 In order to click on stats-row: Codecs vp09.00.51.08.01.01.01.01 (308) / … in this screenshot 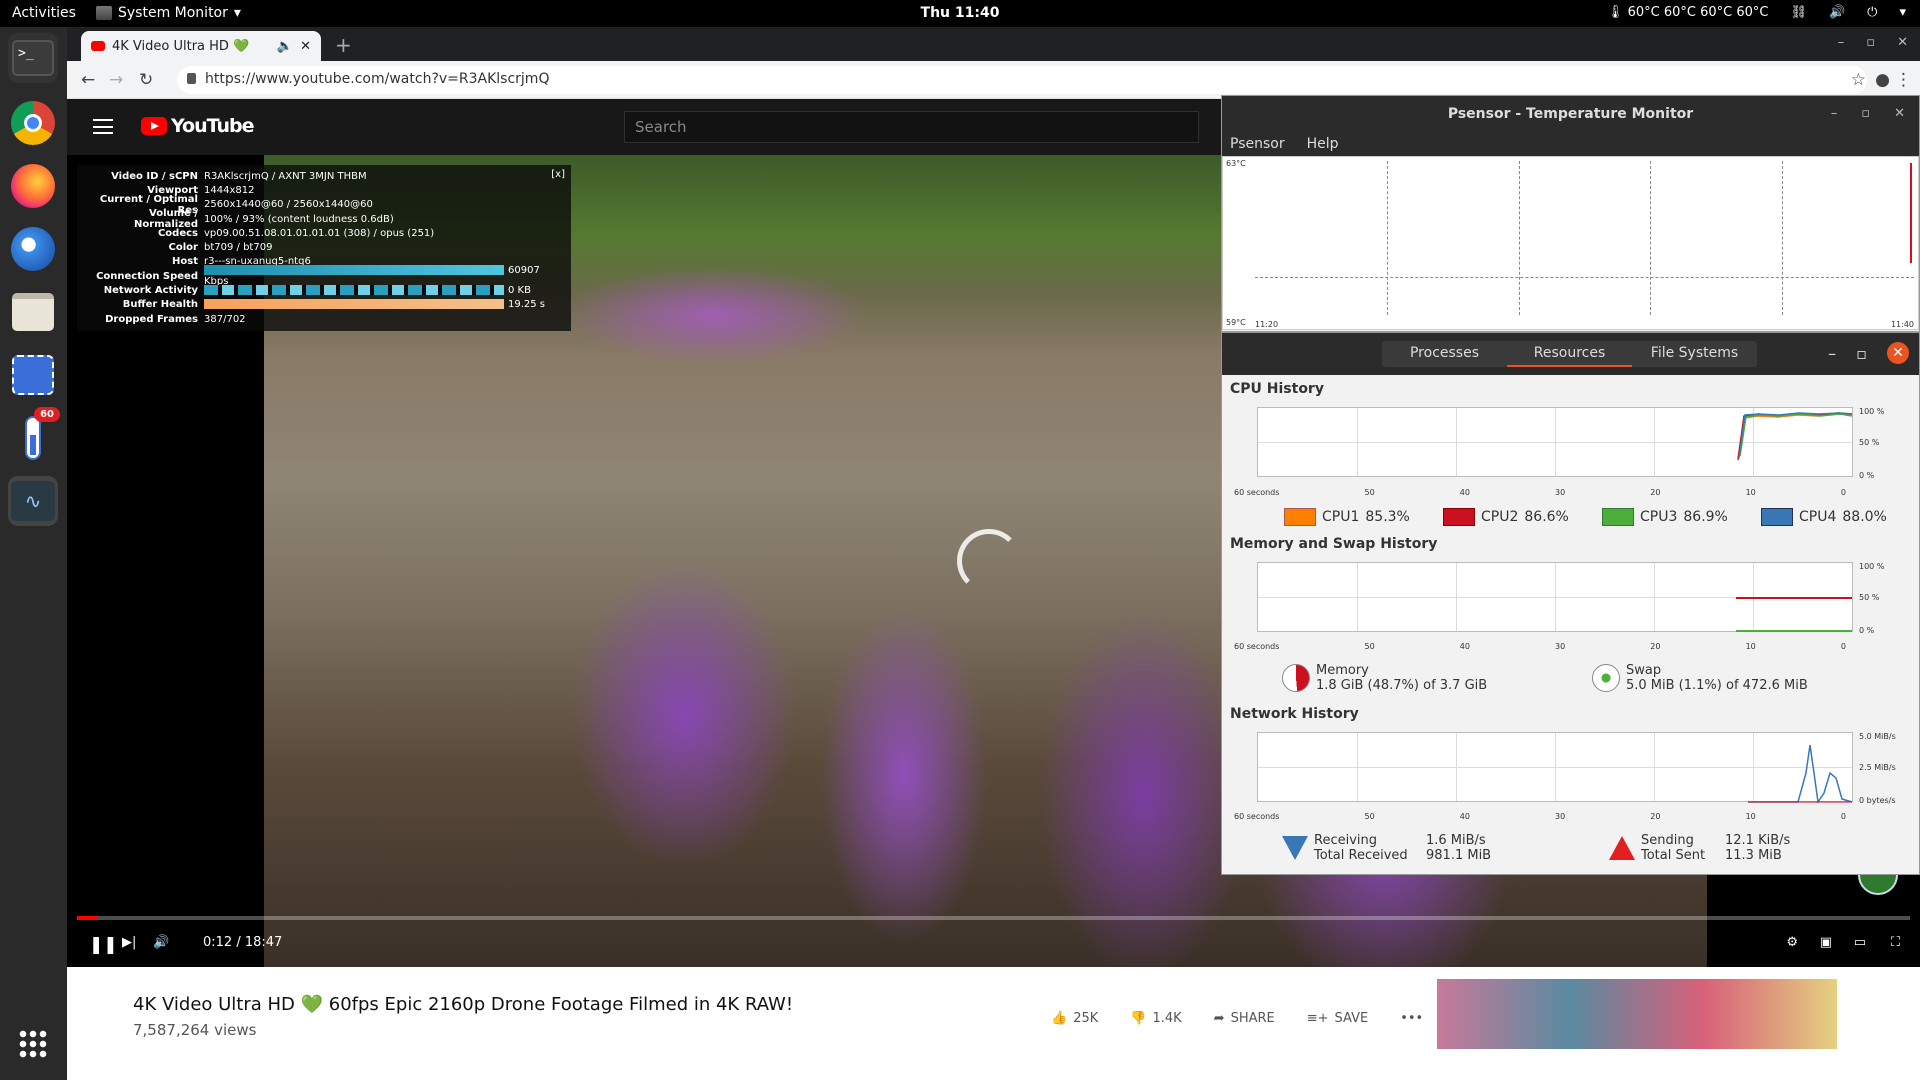, I will do `click(296, 233)`.